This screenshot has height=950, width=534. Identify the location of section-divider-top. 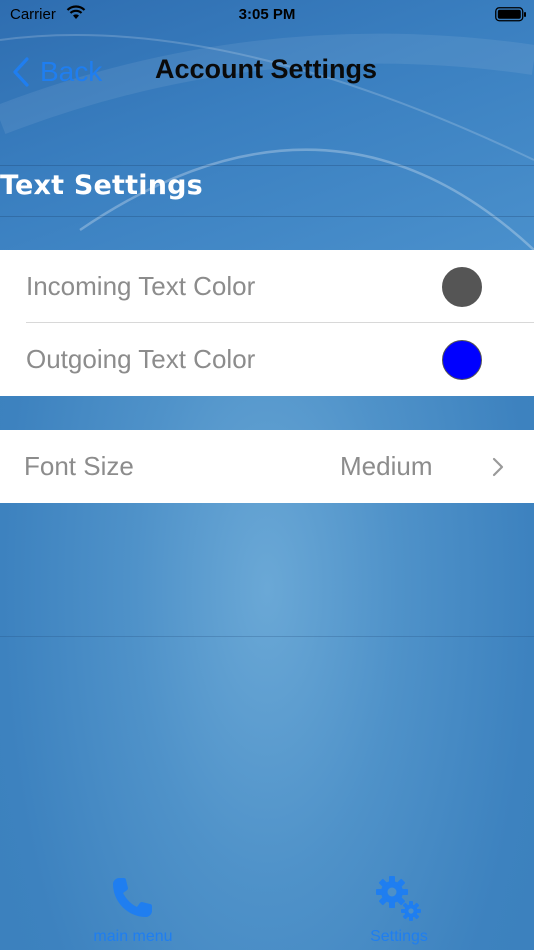
(267, 165).